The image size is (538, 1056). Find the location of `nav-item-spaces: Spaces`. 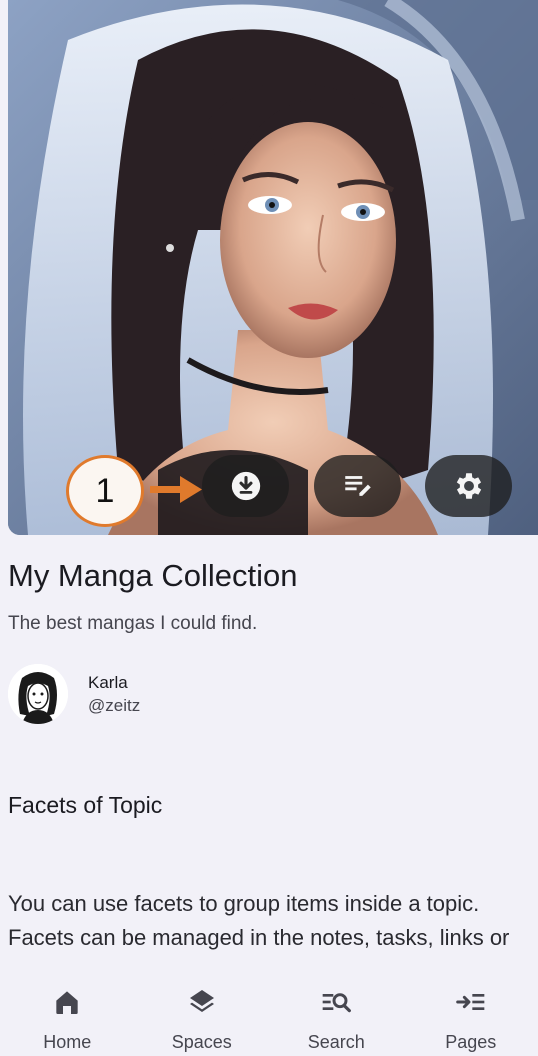

nav-item-spaces: Spaces is located at coordinates (202, 1012).